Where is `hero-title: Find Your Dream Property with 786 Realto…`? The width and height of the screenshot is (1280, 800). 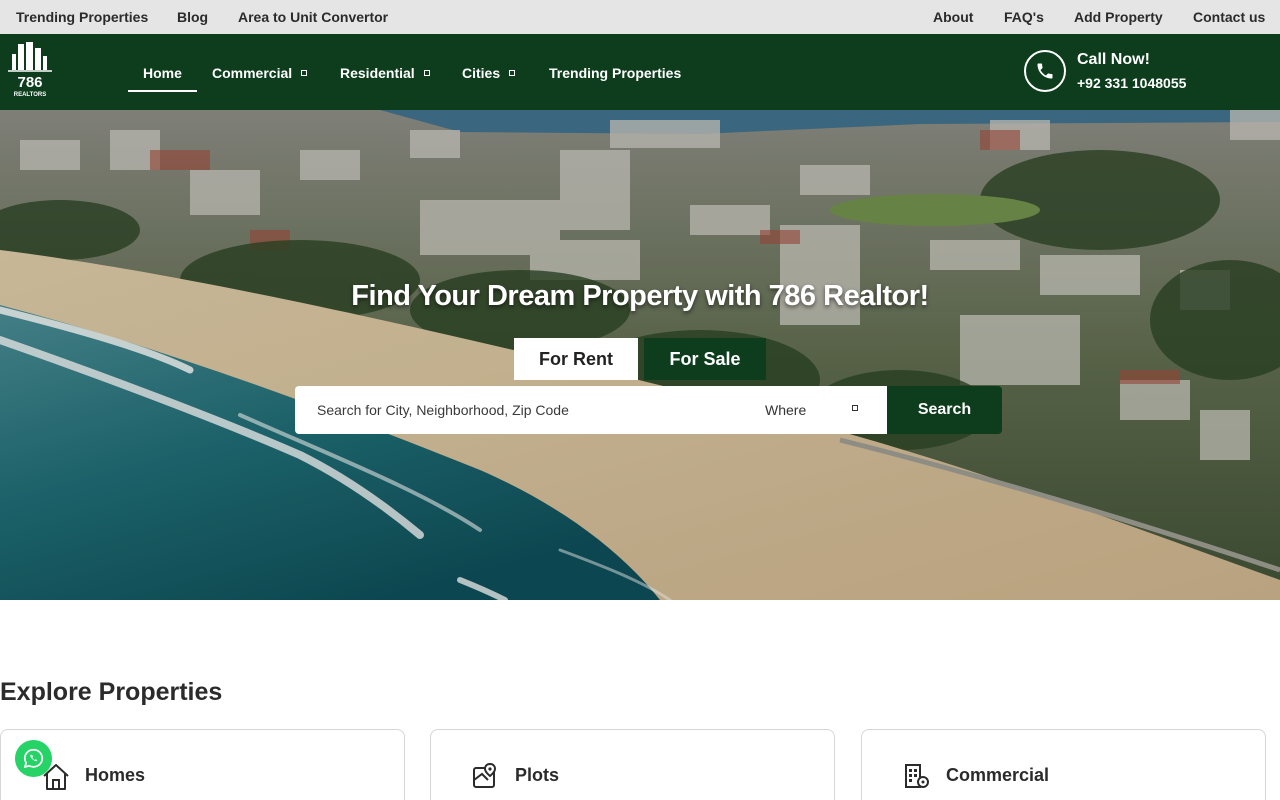
hero-title: Find Your Dream Property with 786 Realto… is located at coordinates (640, 296).